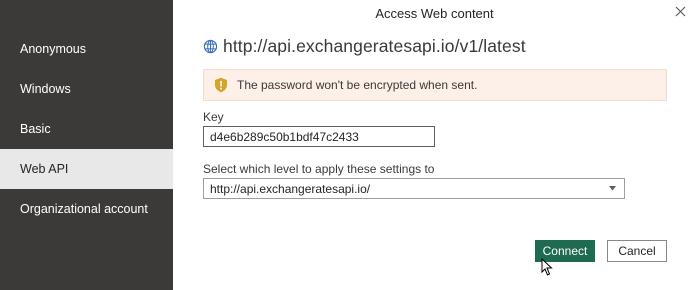 The width and height of the screenshot is (696, 290). What do you see at coordinates (86, 89) in the screenshot?
I see `sidebar-item-windows: Windows` at bounding box center [86, 89].